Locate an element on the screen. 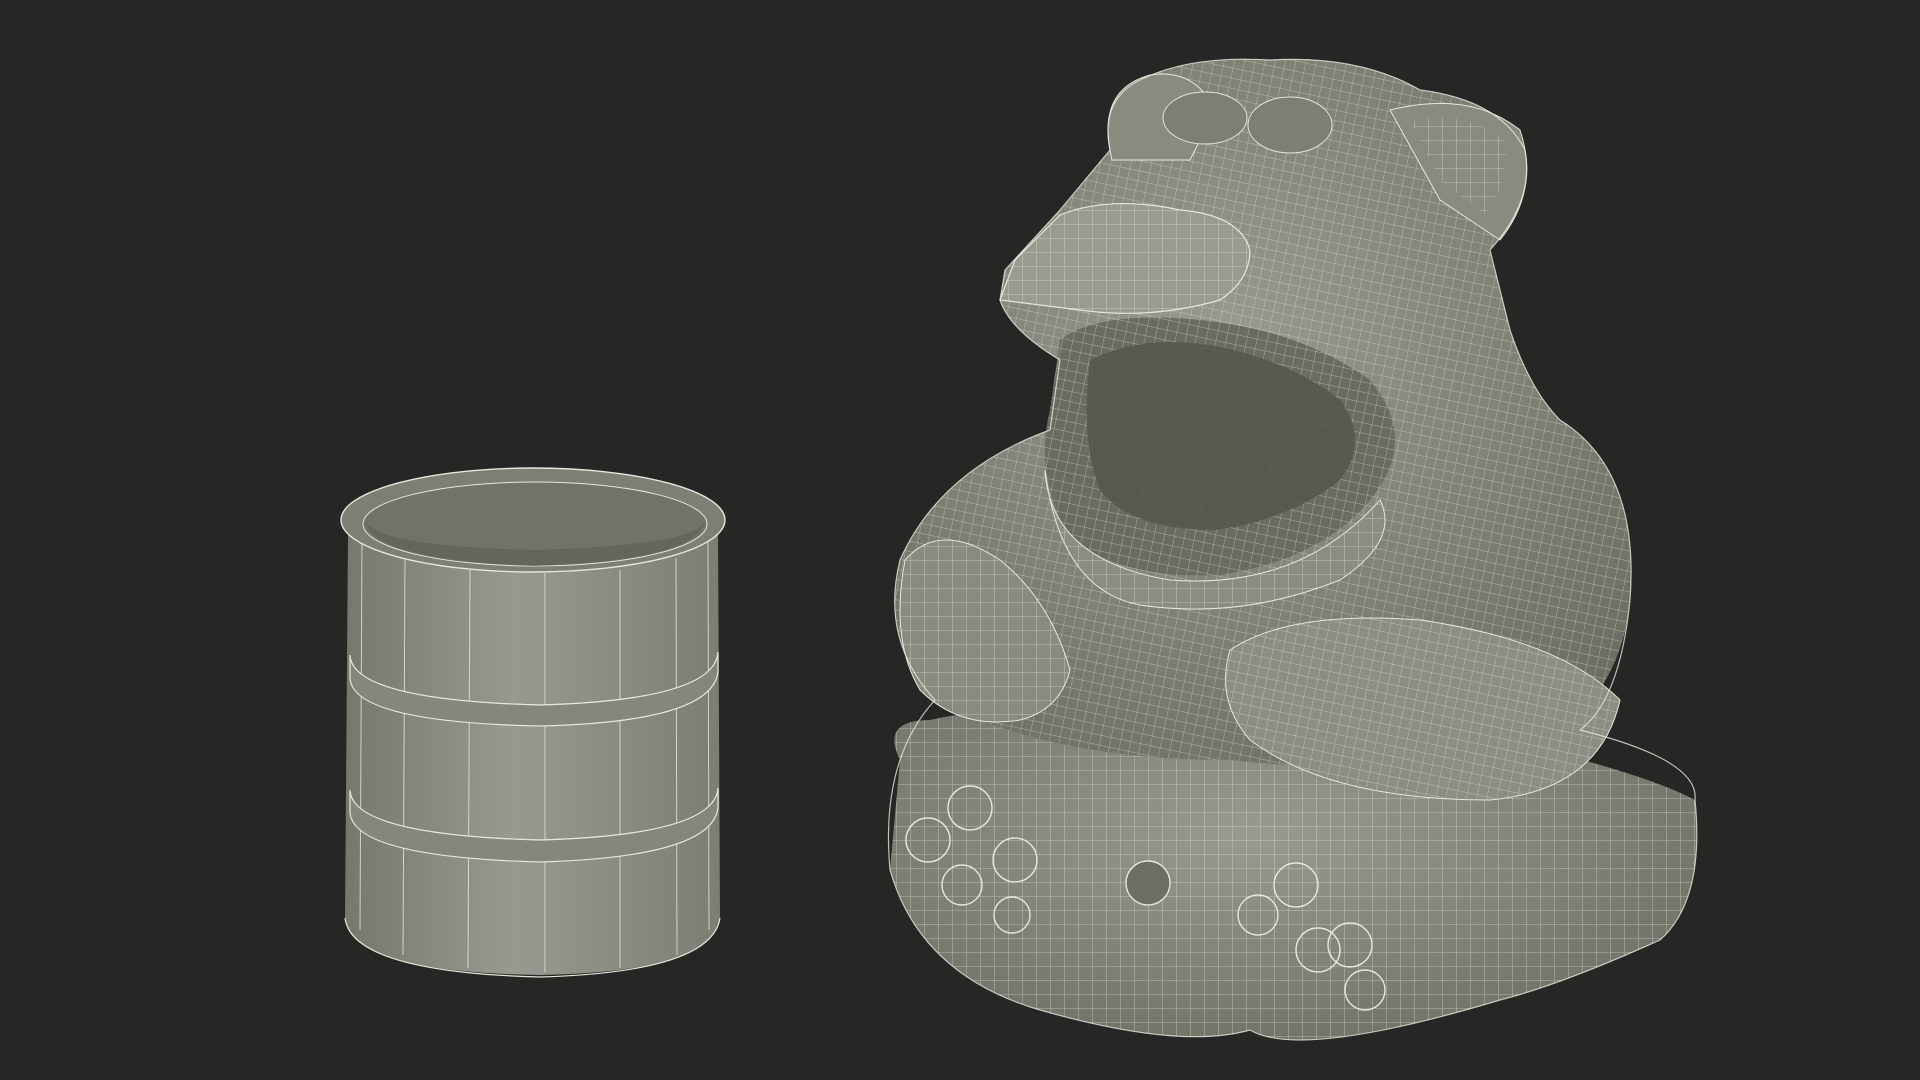  barrel-wireframe-icon is located at coordinates (533, 722).